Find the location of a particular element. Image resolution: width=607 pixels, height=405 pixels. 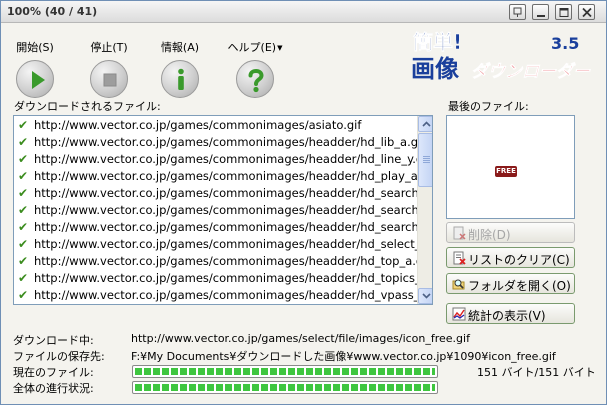

clear-list-icon is located at coordinates (459, 258).